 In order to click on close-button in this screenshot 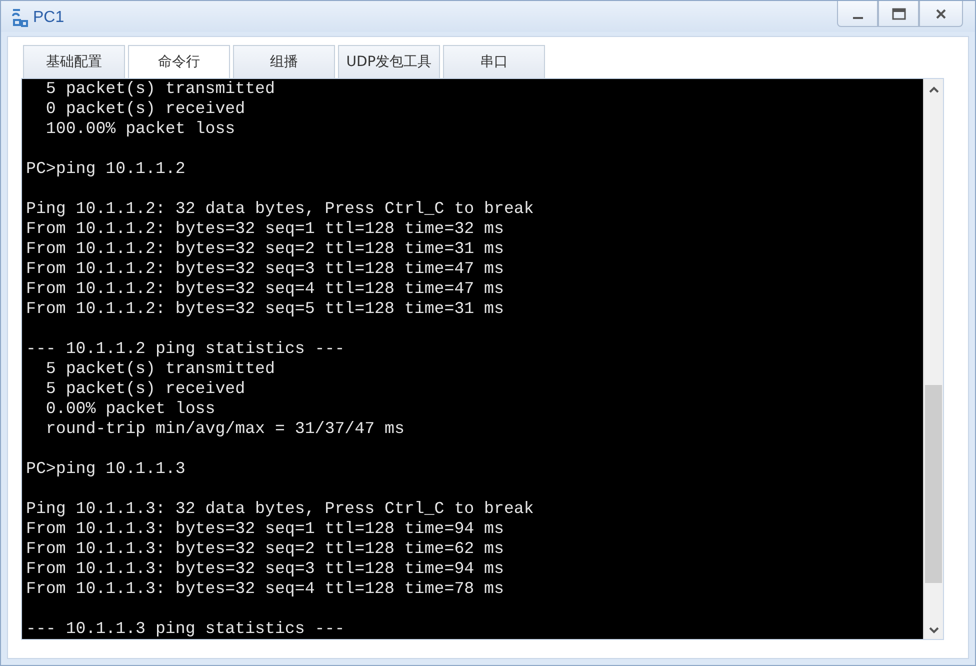, I will do `click(941, 14)`.